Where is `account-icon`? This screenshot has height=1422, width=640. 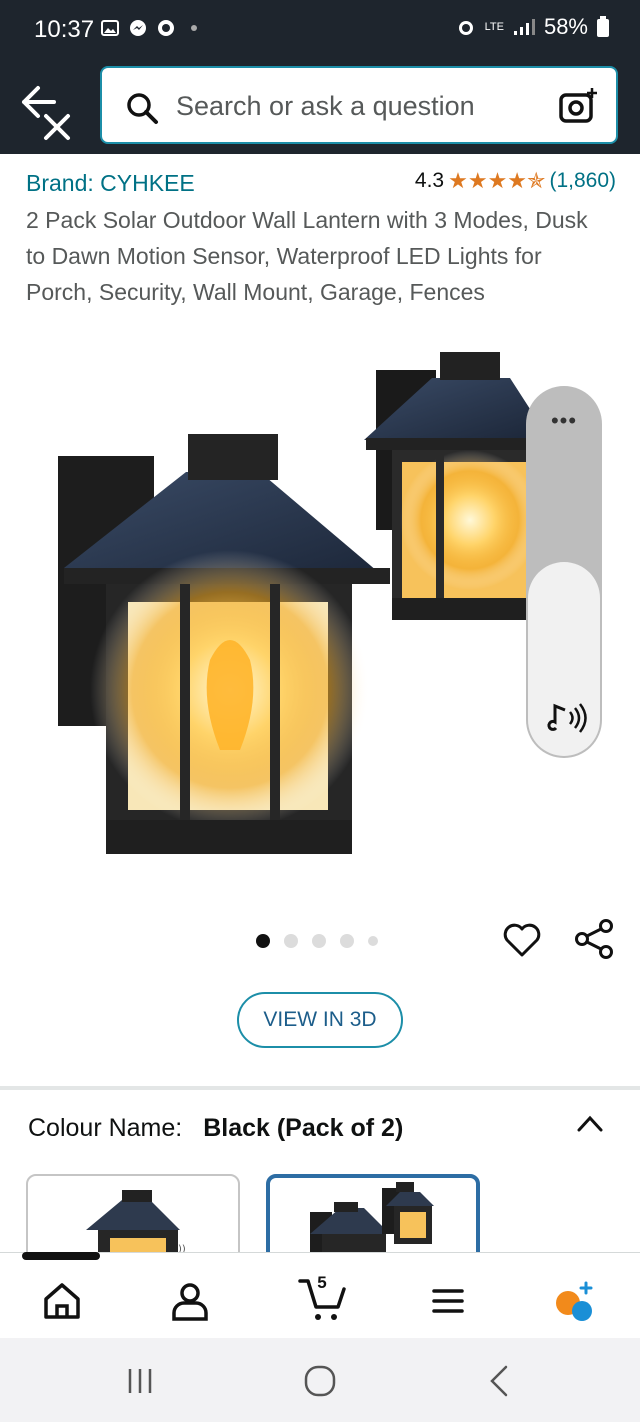 account-icon is located at coordinates (190, 1301).